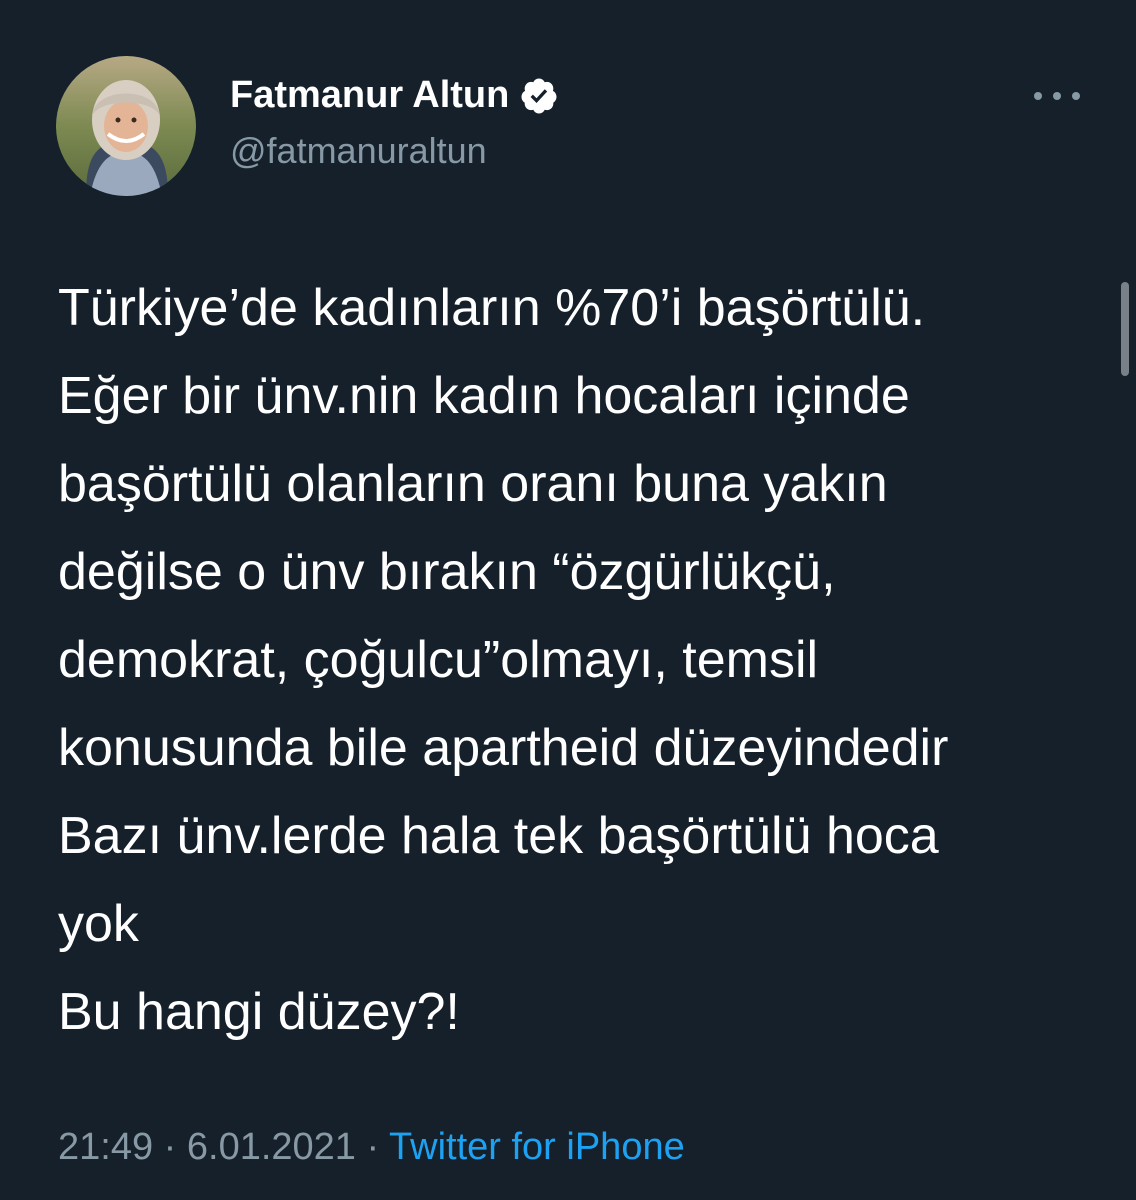 The height and width of the screenshot is (1200, 1136). I want to click on more-options-icon, so click(1057, 96).